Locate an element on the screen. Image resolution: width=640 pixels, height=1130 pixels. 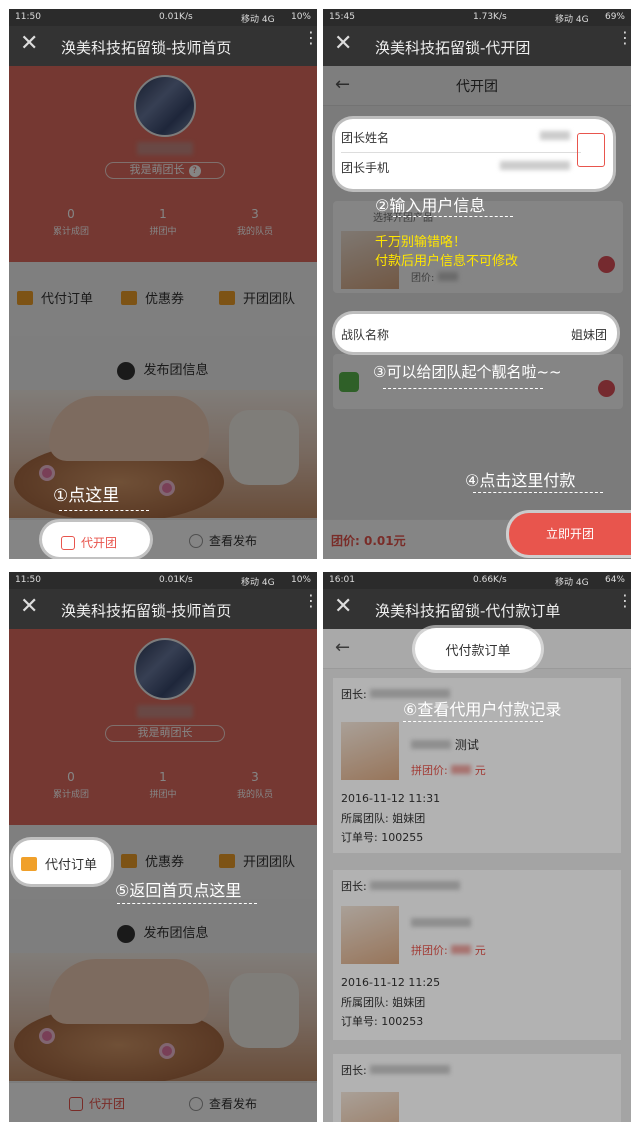
status-battery: 10% is located at coordinates (300, 580).